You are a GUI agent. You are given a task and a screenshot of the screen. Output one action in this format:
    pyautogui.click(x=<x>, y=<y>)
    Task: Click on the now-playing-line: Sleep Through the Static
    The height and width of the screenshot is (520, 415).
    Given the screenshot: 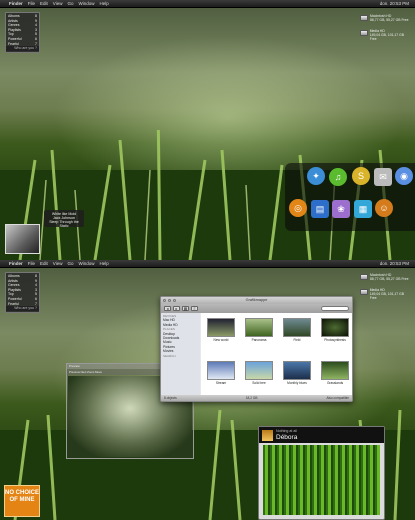 What is the action you would take?
    pyautogui.click(x=64, y=224)
    